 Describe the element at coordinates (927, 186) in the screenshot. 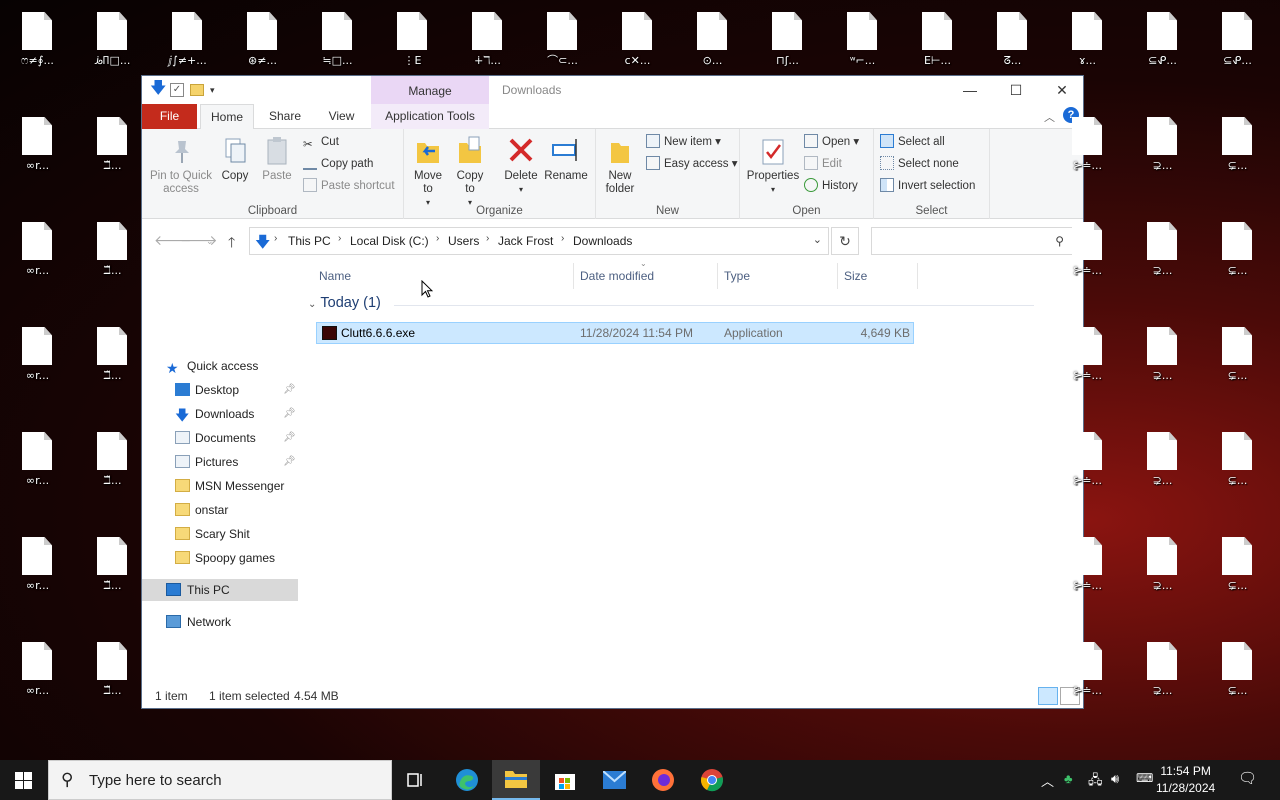

I see `invert-selection-button: Invert selection` at that location.